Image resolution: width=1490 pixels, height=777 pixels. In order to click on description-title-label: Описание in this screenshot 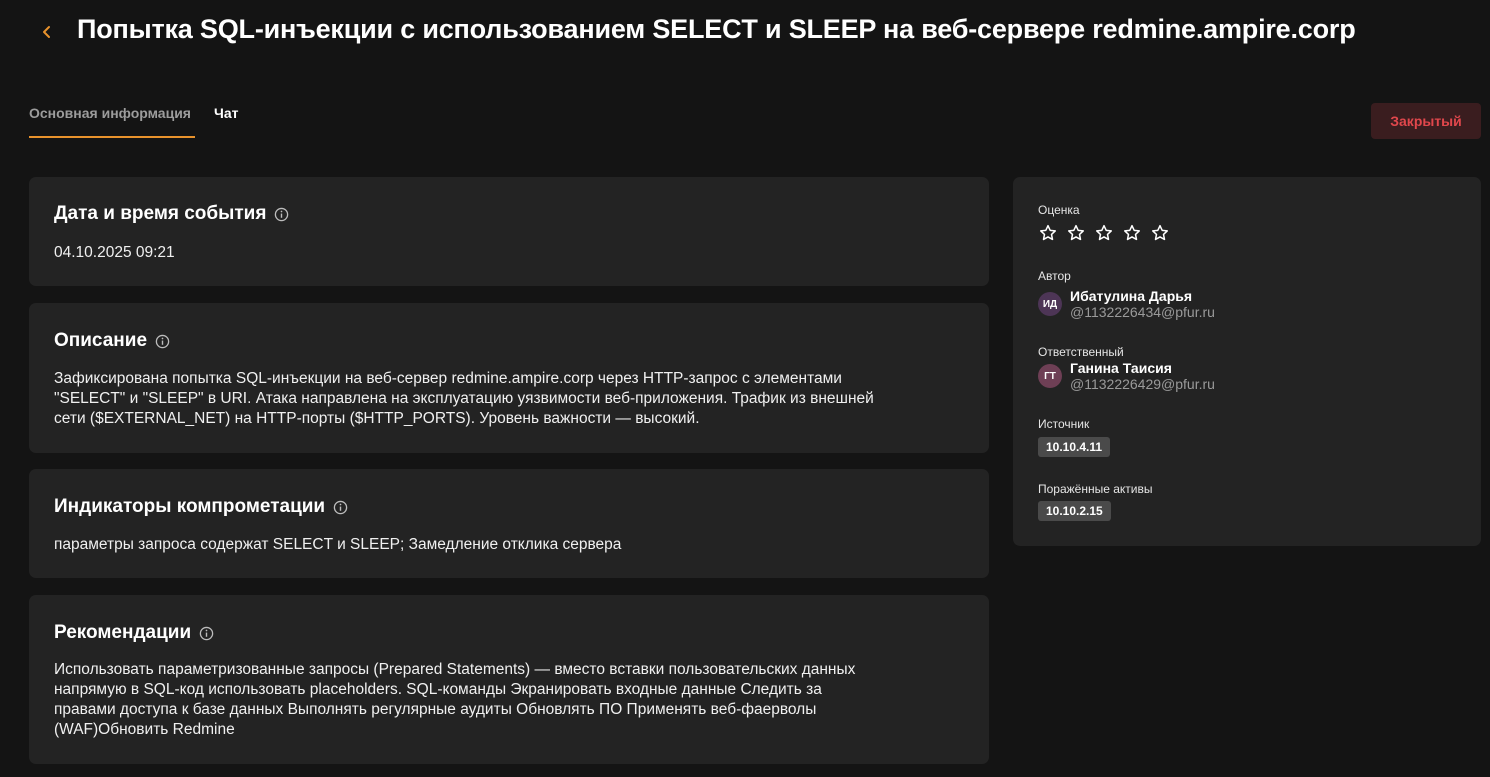, I will do `click(101, 340)`.